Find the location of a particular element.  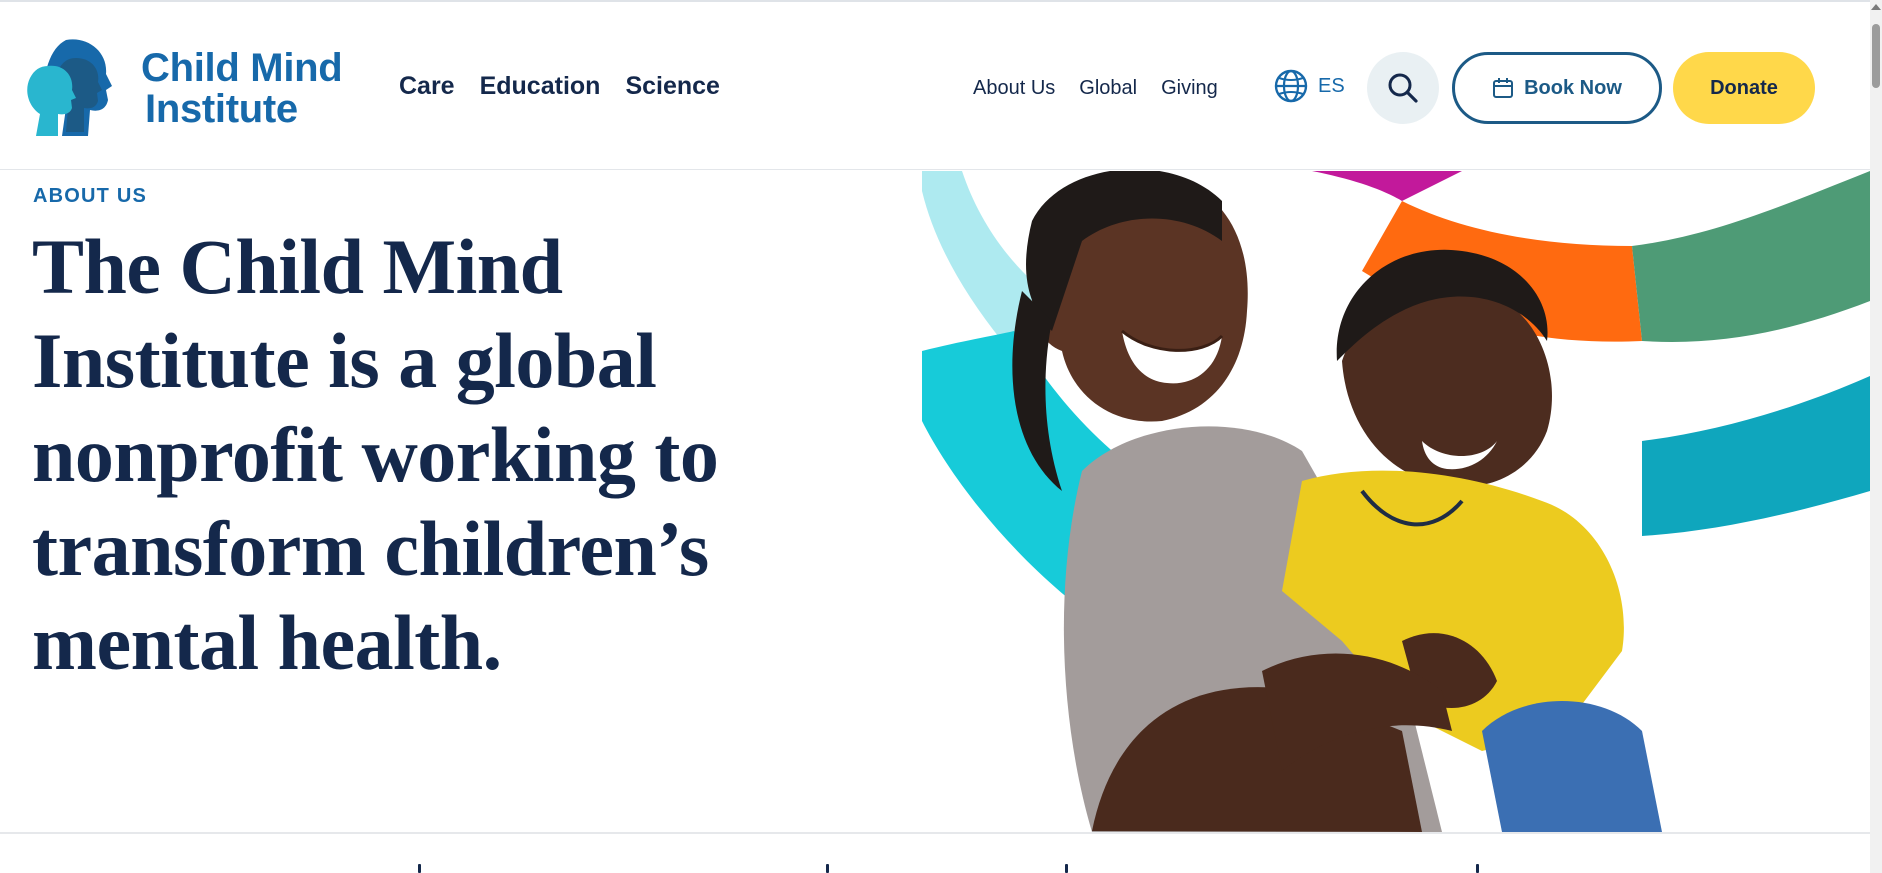

next-section-peek is located at coordinates (935, 866).